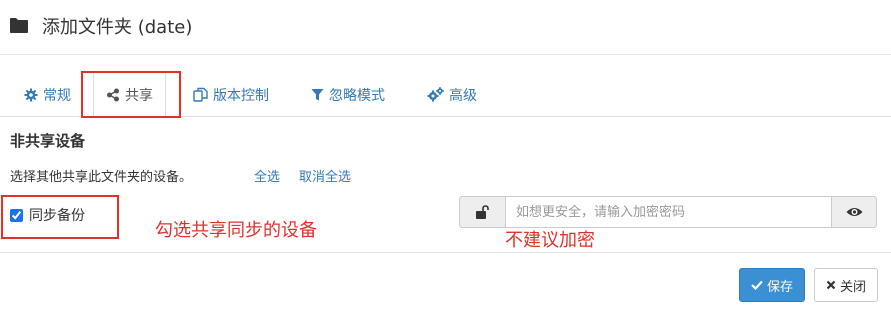 This screenshot has height=313, width=891. I want to click on close-button: 关闭, so click(846, 285).